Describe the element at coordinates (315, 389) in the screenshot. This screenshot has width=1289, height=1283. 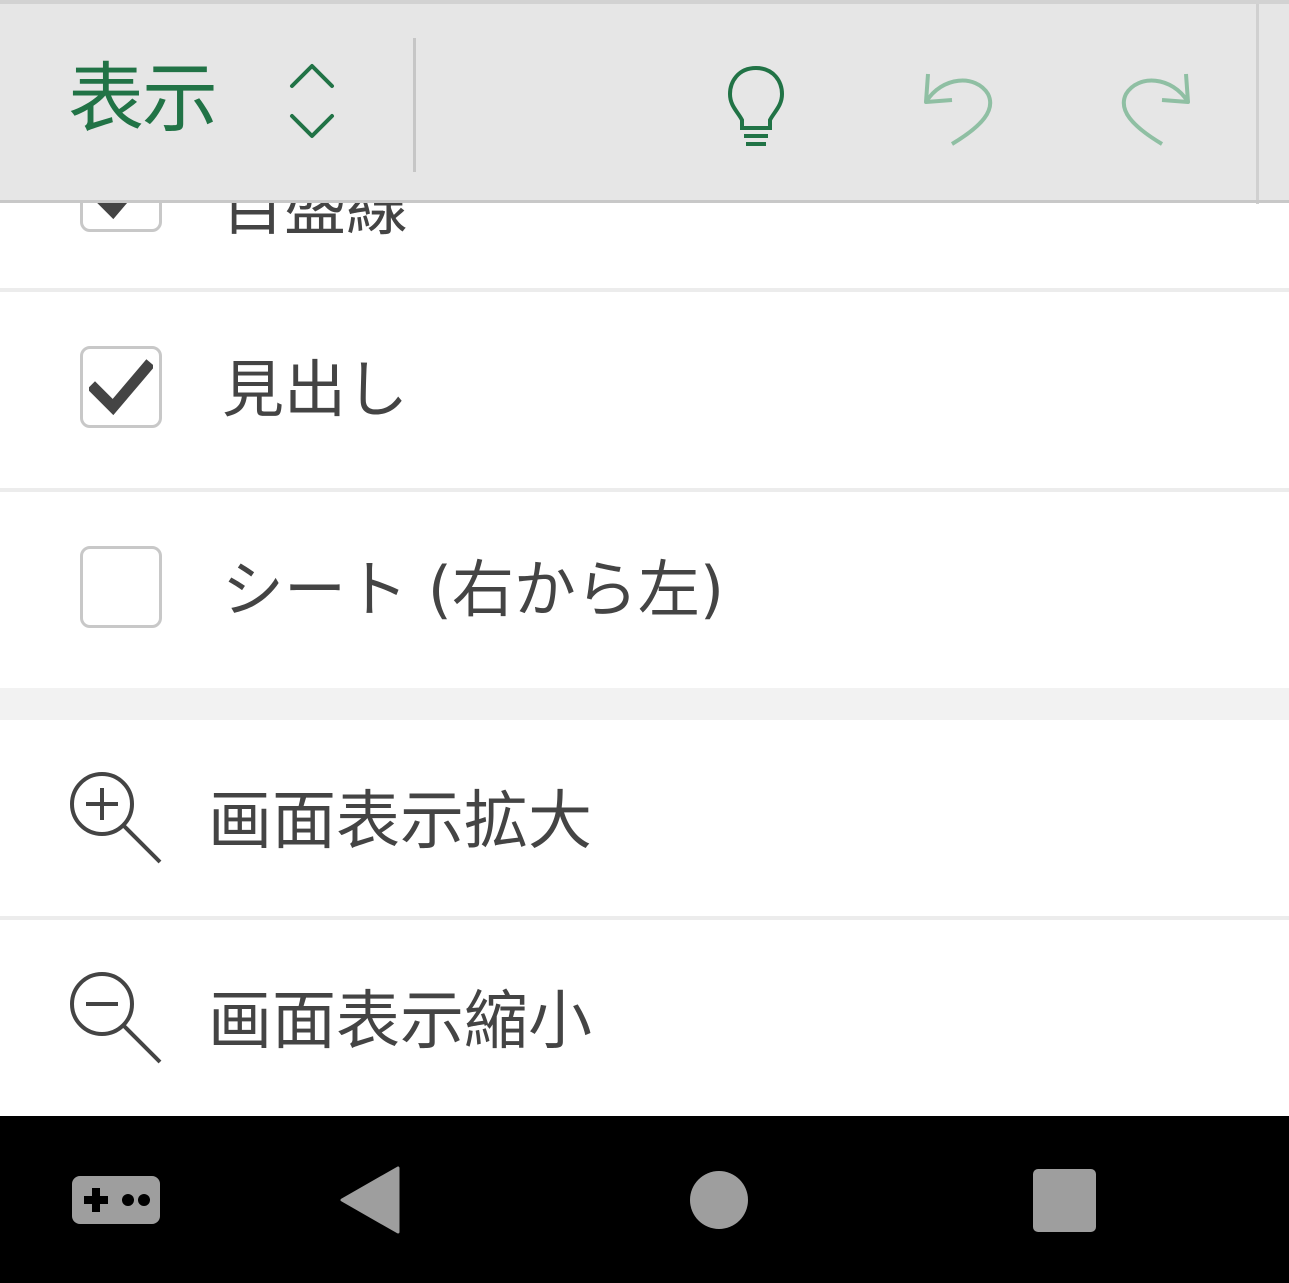
I see `headings-label: 見出し` at that location.